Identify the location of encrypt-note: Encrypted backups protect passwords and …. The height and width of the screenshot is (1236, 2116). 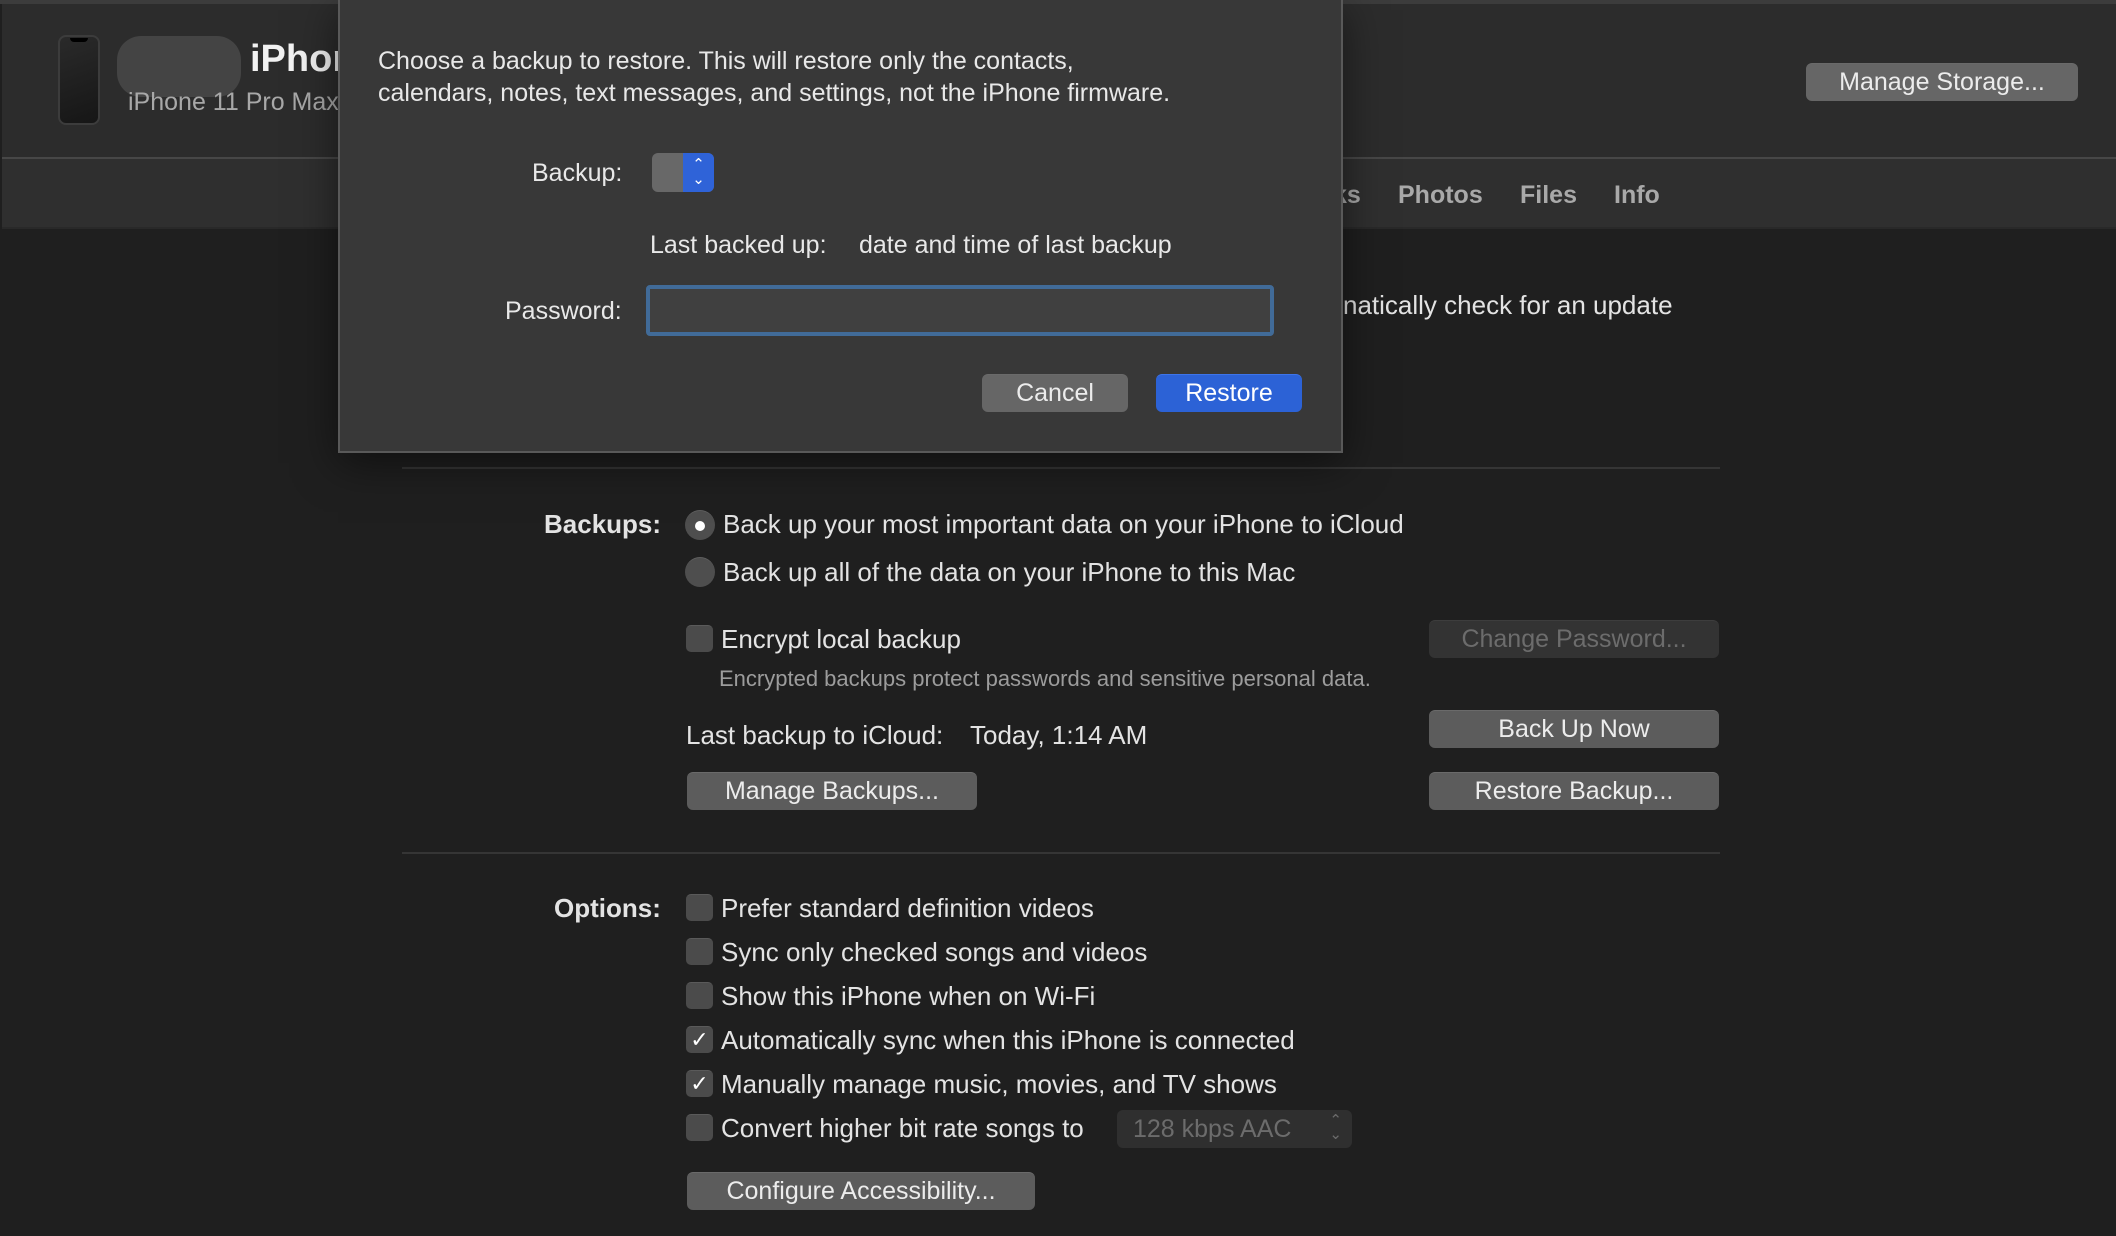
(1045, 678).